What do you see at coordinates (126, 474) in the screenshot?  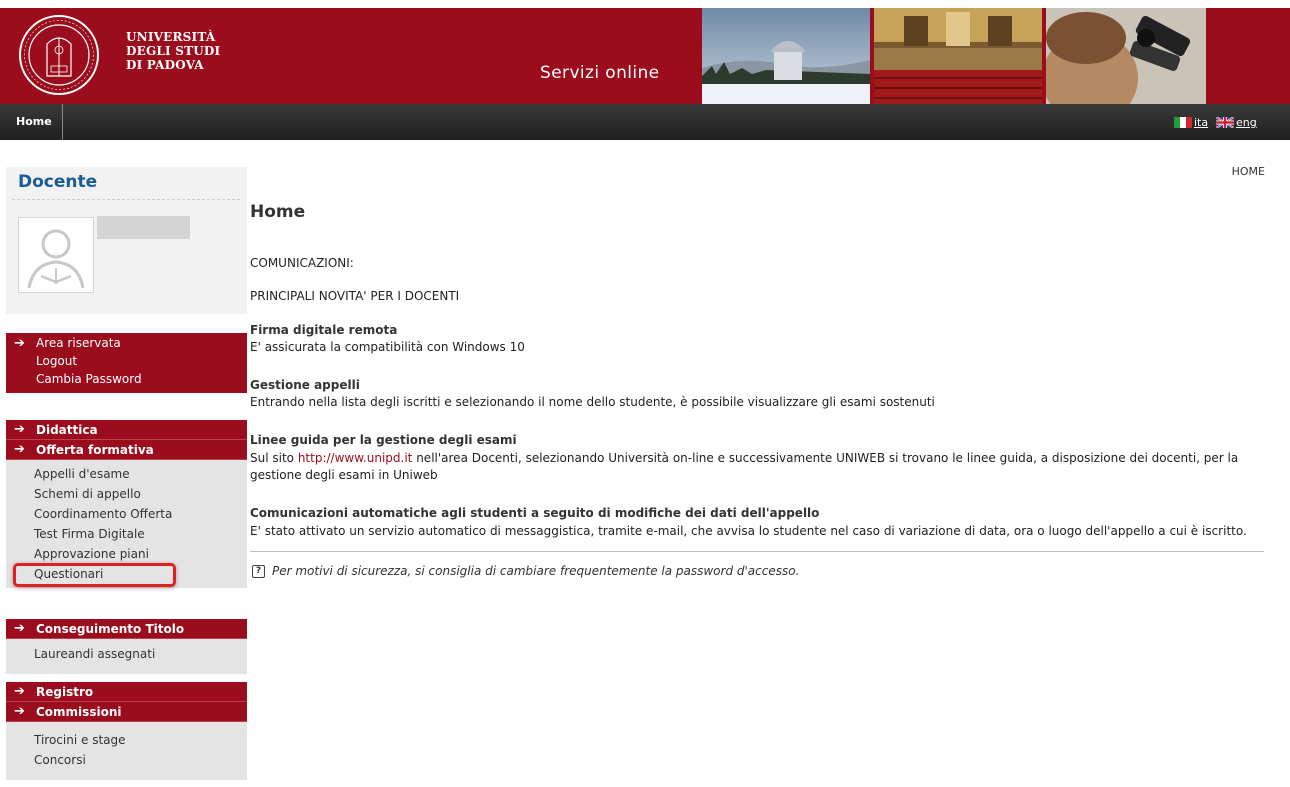 I see `menu-item-appelli-esame: Appelli d'esame` at bounding box center [126, 474].